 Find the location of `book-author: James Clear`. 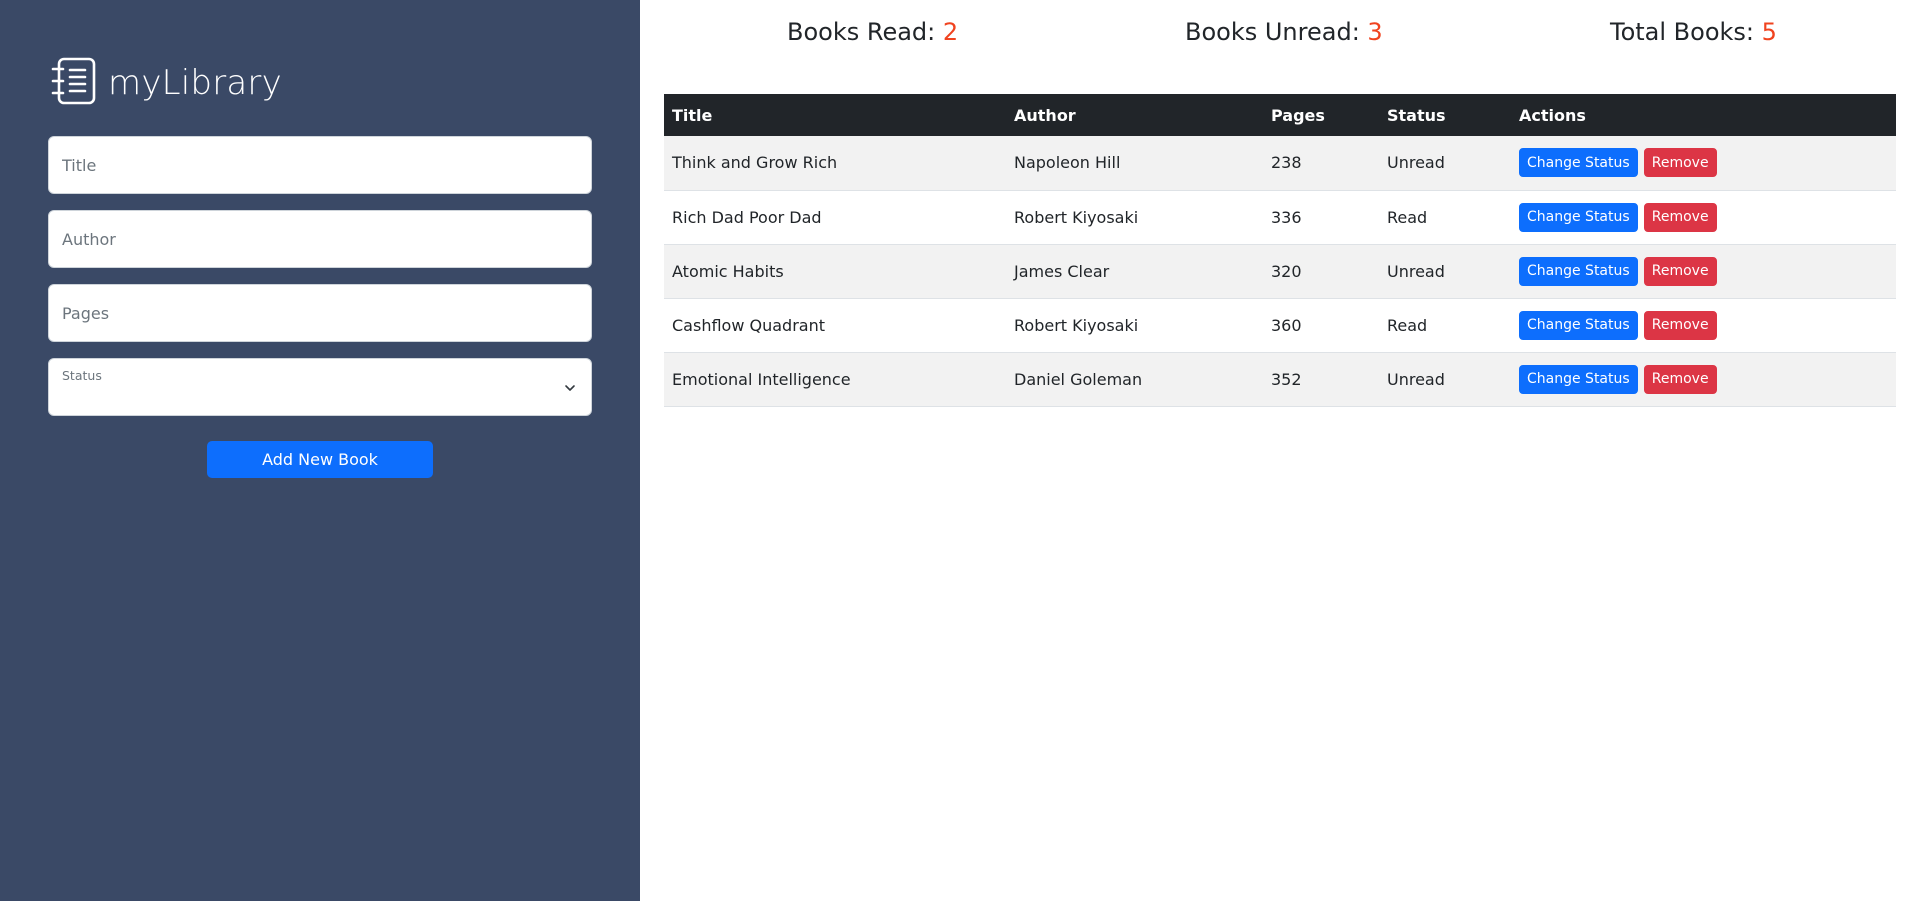

book-author: James Clear is located at coordinates (1062, 271).